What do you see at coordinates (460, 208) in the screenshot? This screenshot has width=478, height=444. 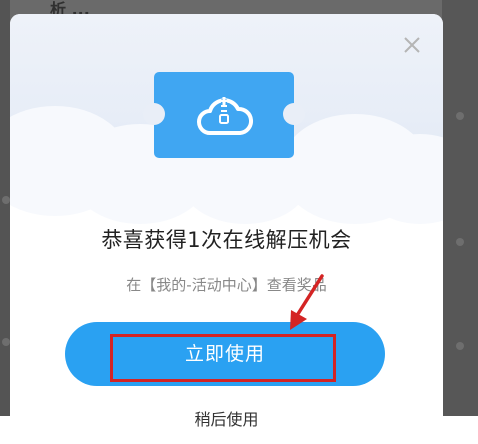 I see `background-right-band` at bounding box center [460, 208].